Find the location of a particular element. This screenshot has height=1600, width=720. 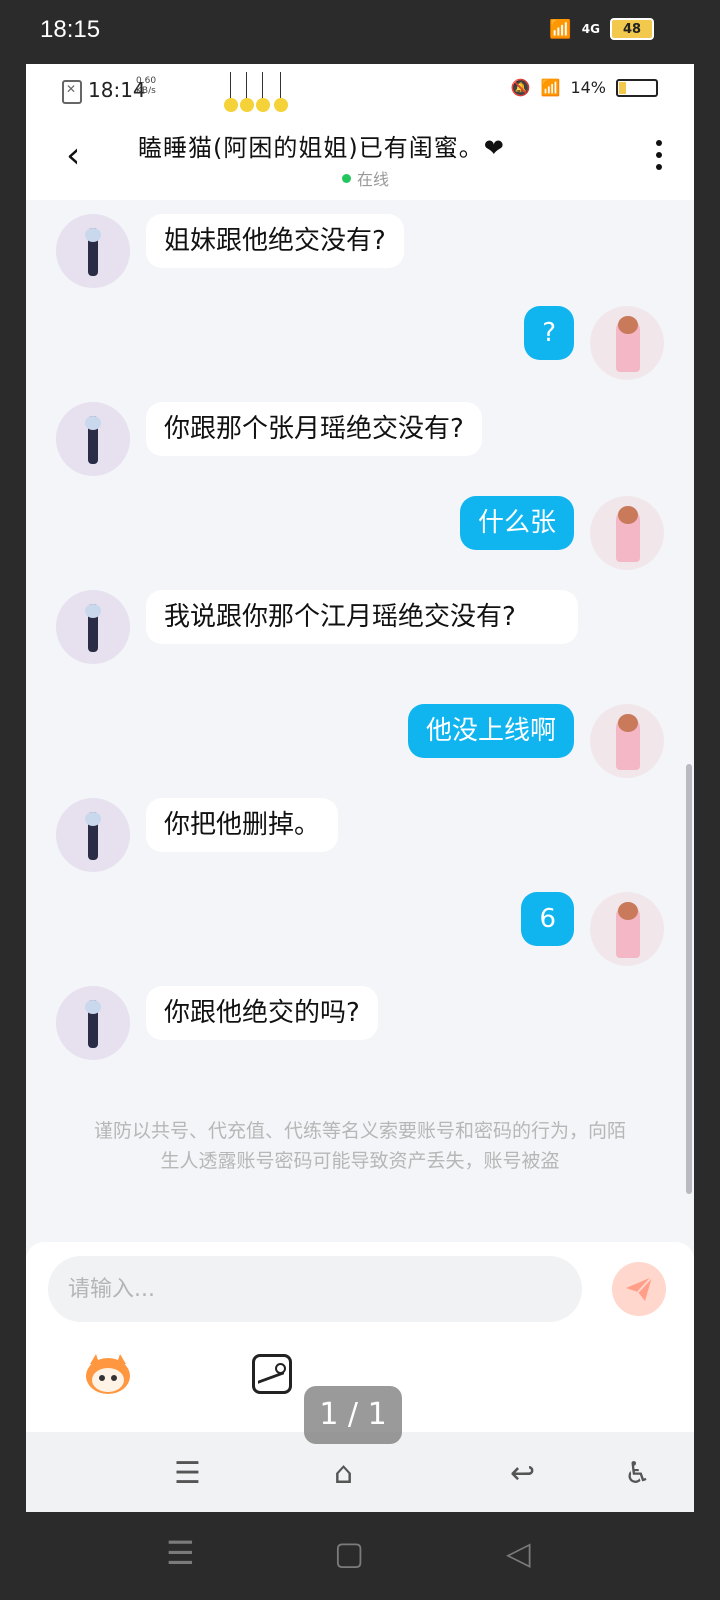

back-arrow-icon: ‹ is located at coordinates (81, 156).